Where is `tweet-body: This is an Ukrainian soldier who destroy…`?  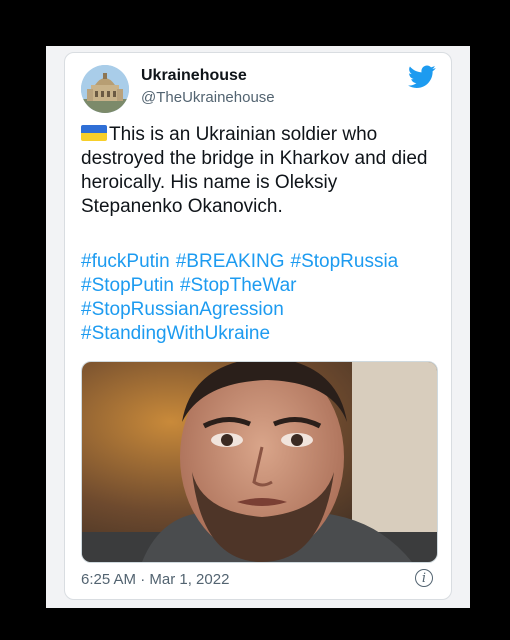 tweet-body: This is an Ukrainian soldier who destroy… is located at coordinates (256, 171).